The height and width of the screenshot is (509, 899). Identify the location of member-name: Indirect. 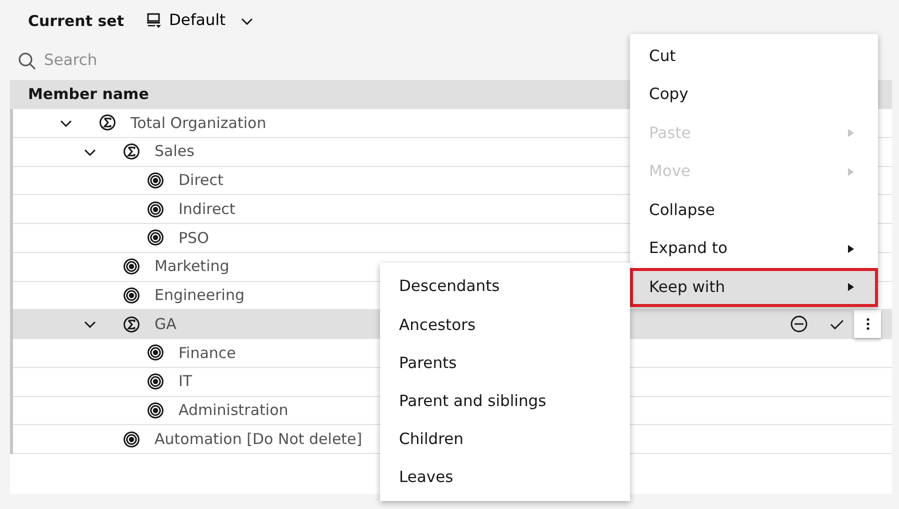
(207, 209).